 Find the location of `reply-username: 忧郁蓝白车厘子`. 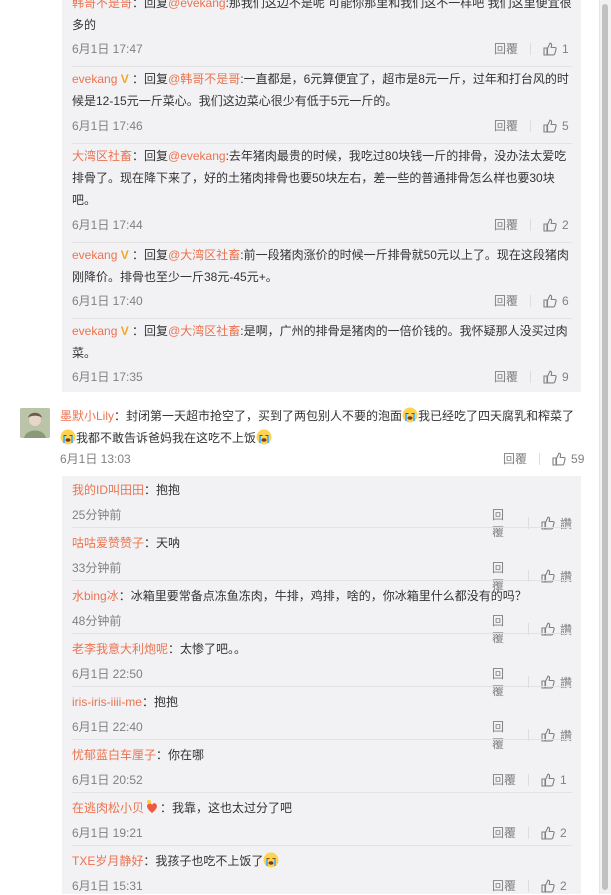

reply-username: 忧郁蓝白车厘子 is located at coordinates (114, 755).